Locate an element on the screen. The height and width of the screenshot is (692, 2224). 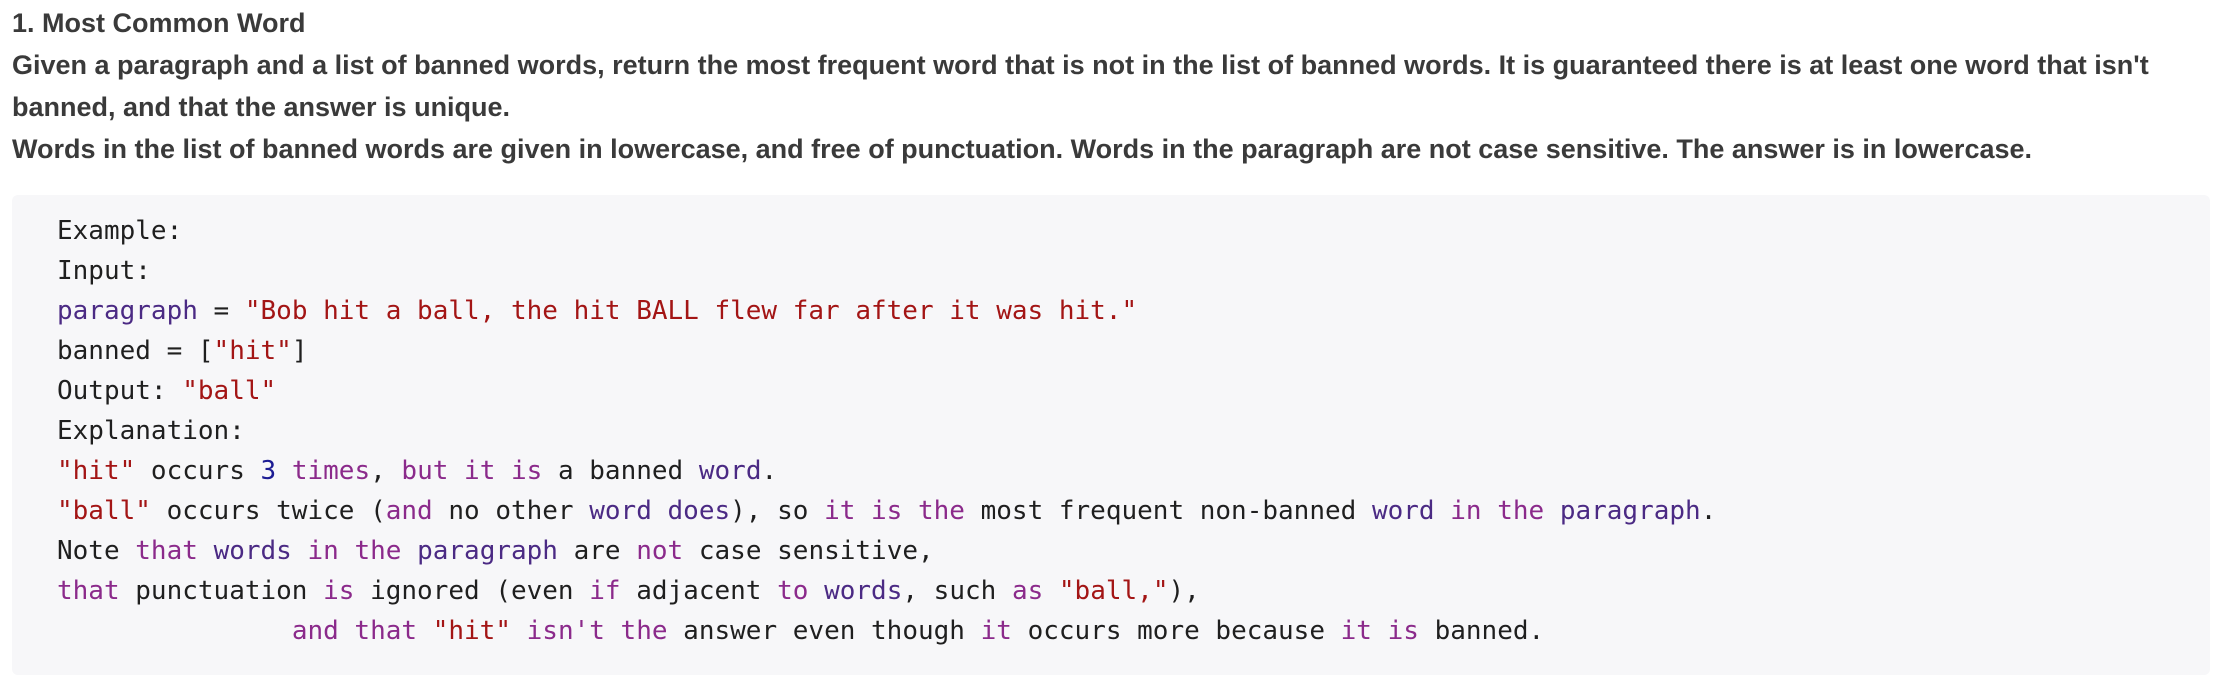
code-token: , such is located at coordinates (957, 591).